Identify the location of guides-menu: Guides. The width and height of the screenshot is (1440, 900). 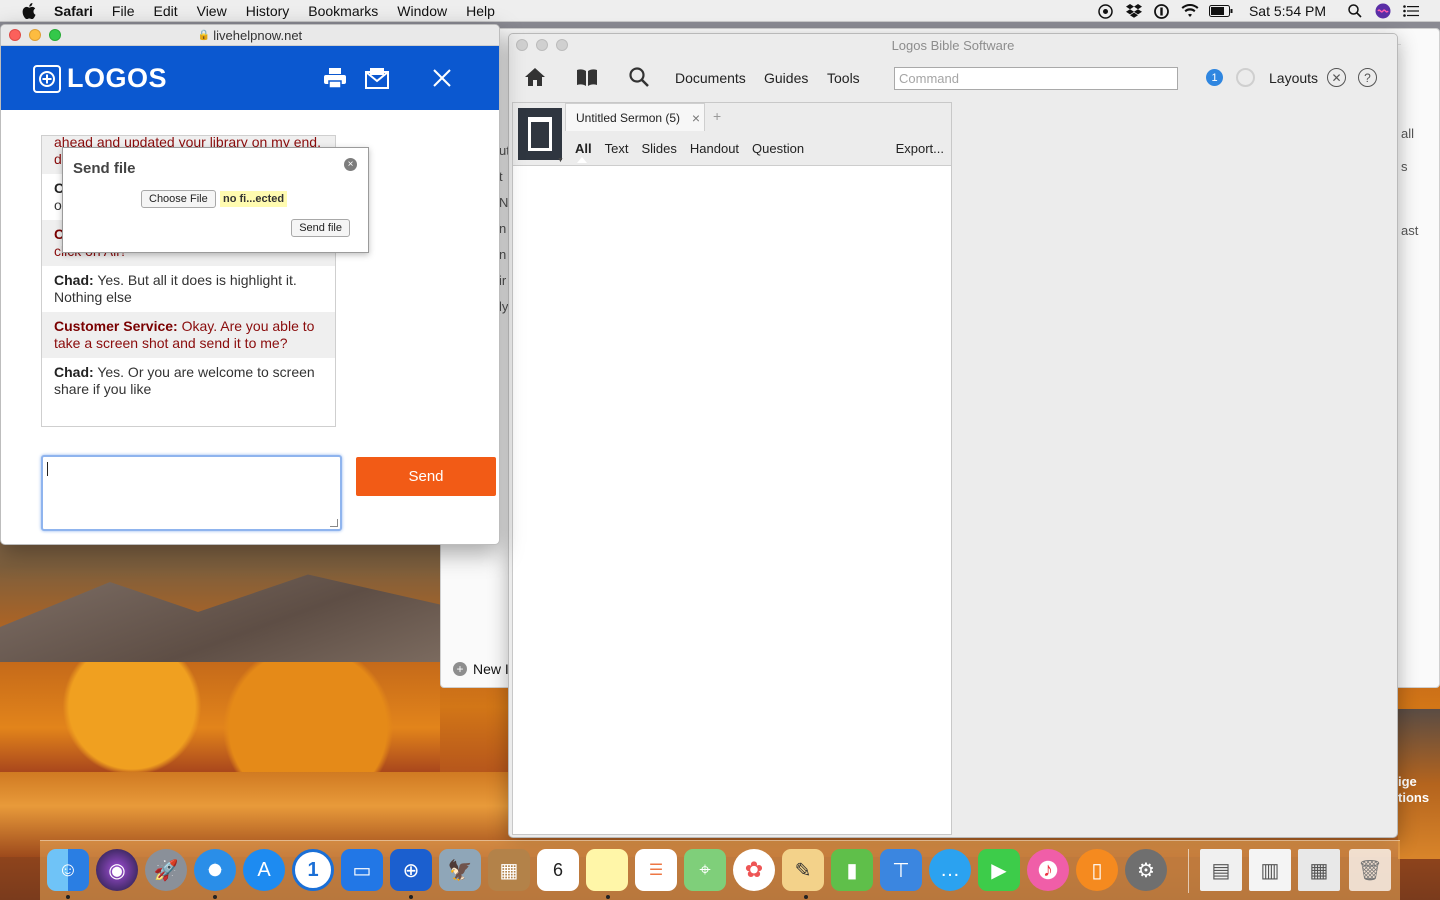
(786, 78).